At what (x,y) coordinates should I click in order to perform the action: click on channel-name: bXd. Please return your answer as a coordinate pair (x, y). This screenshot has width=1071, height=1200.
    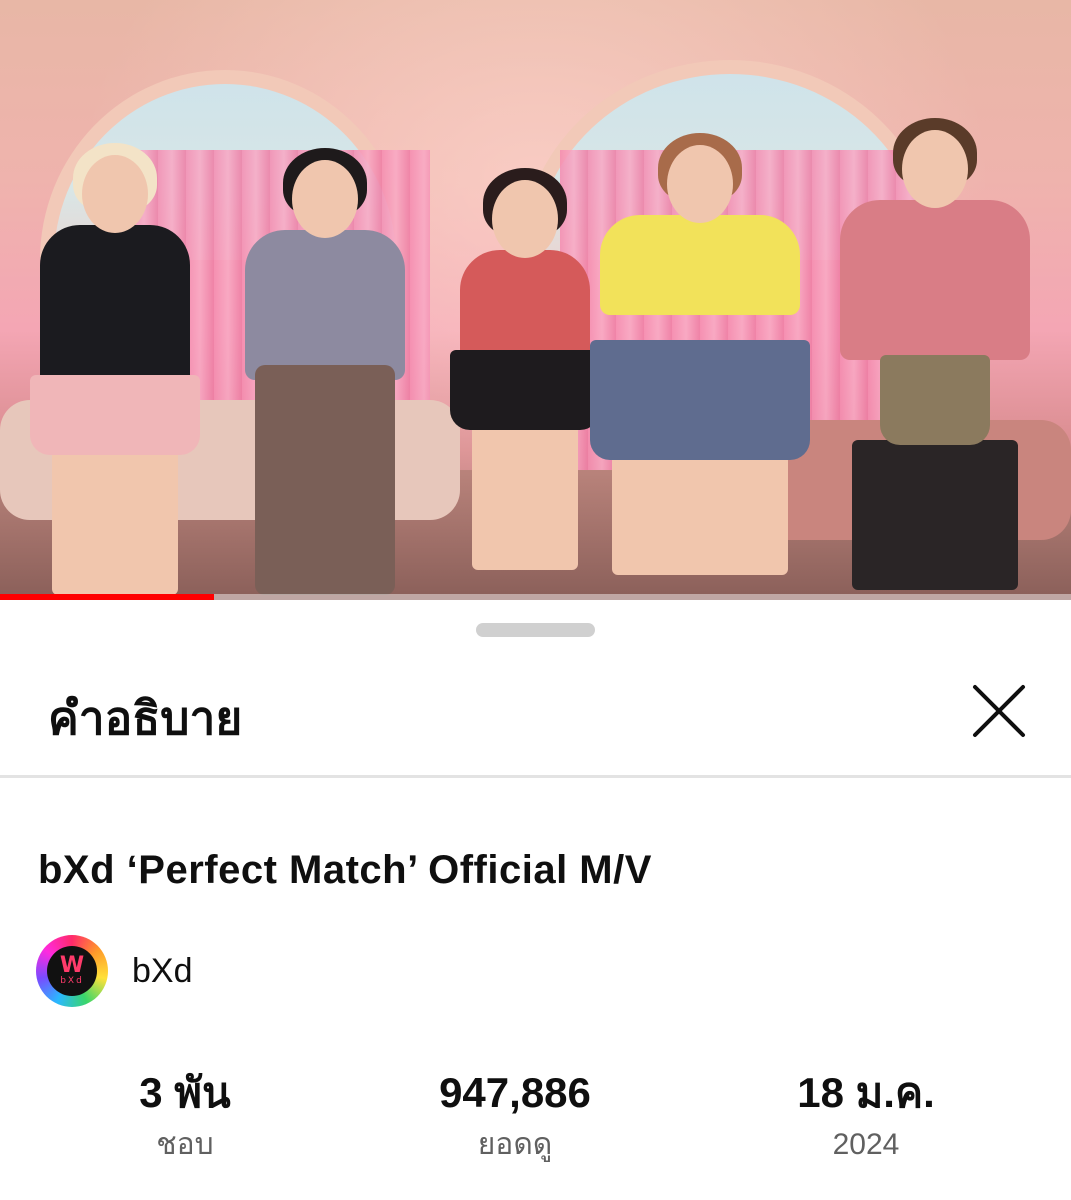
    Looking at the image, I should click on (162, 971).